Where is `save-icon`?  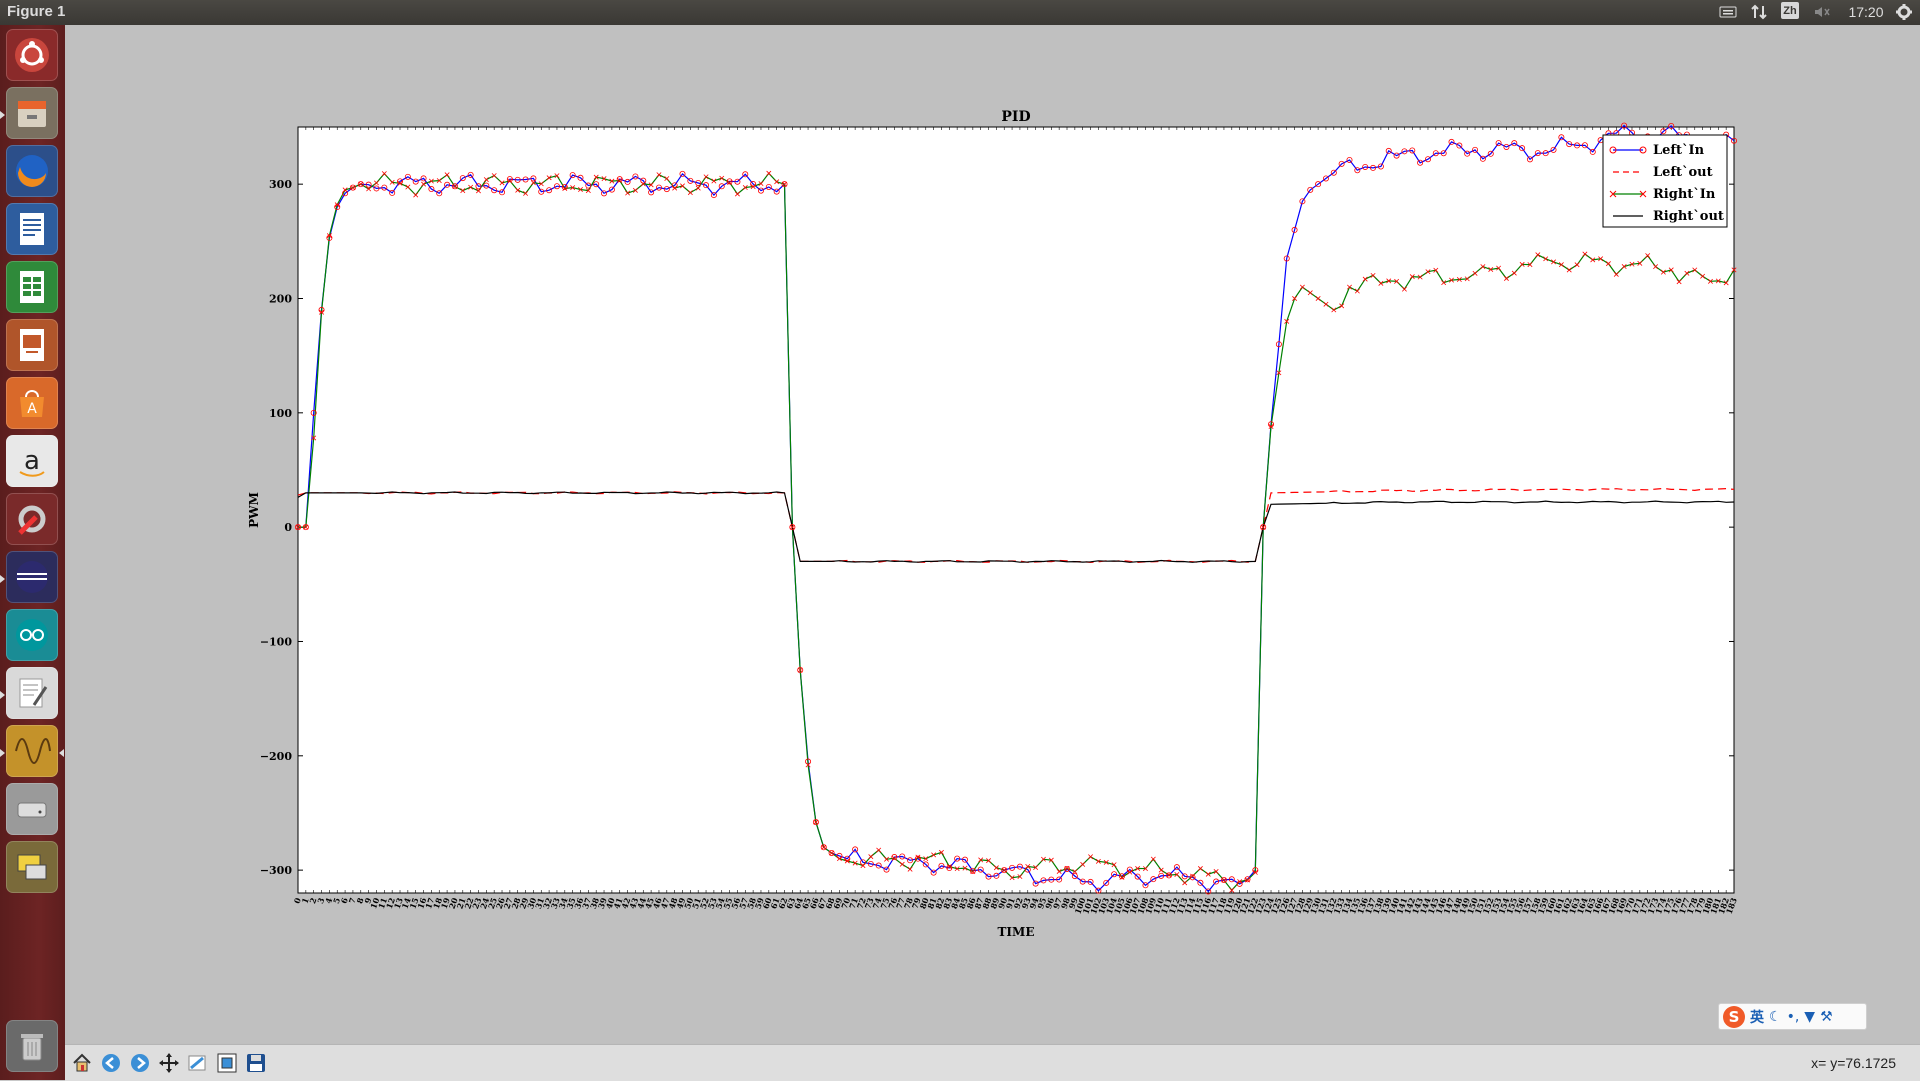 save-icon is located at coordinates (256, 1063).